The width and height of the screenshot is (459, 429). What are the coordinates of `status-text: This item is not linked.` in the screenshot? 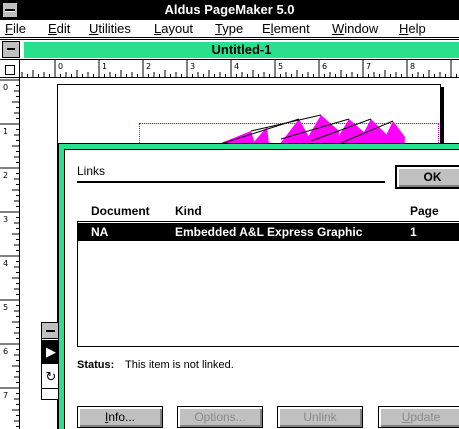 It's located at (179, 365).